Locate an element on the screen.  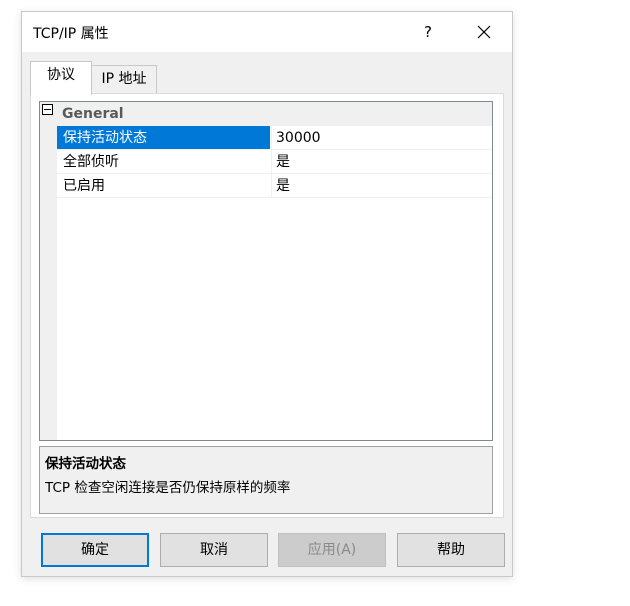
cancel-button: 取消 is located at coordinates (214, 550).